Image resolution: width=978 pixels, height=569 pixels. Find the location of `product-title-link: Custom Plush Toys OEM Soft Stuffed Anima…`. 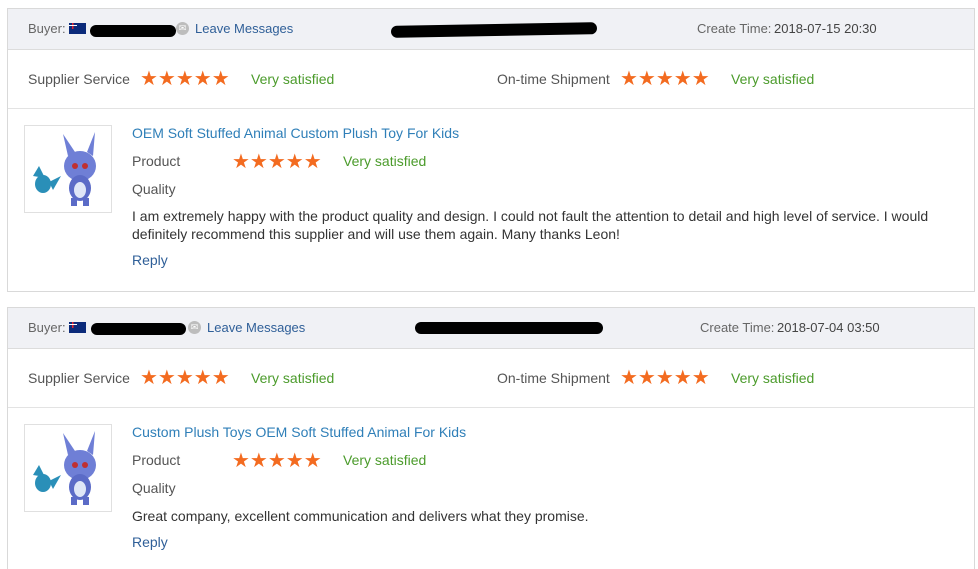

product-title-link: Custom Plush Toys OEM Soft Stuffed Anima… is located at coordinates (299, 432).